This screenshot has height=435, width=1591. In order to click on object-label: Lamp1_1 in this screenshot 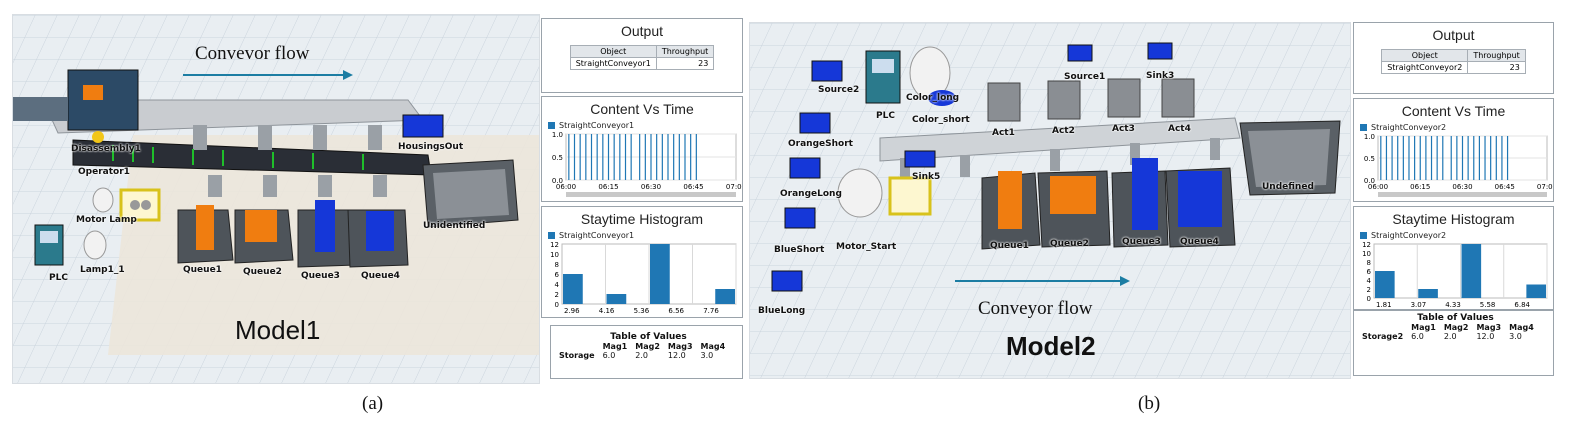, I will do `click(102, 270)`.